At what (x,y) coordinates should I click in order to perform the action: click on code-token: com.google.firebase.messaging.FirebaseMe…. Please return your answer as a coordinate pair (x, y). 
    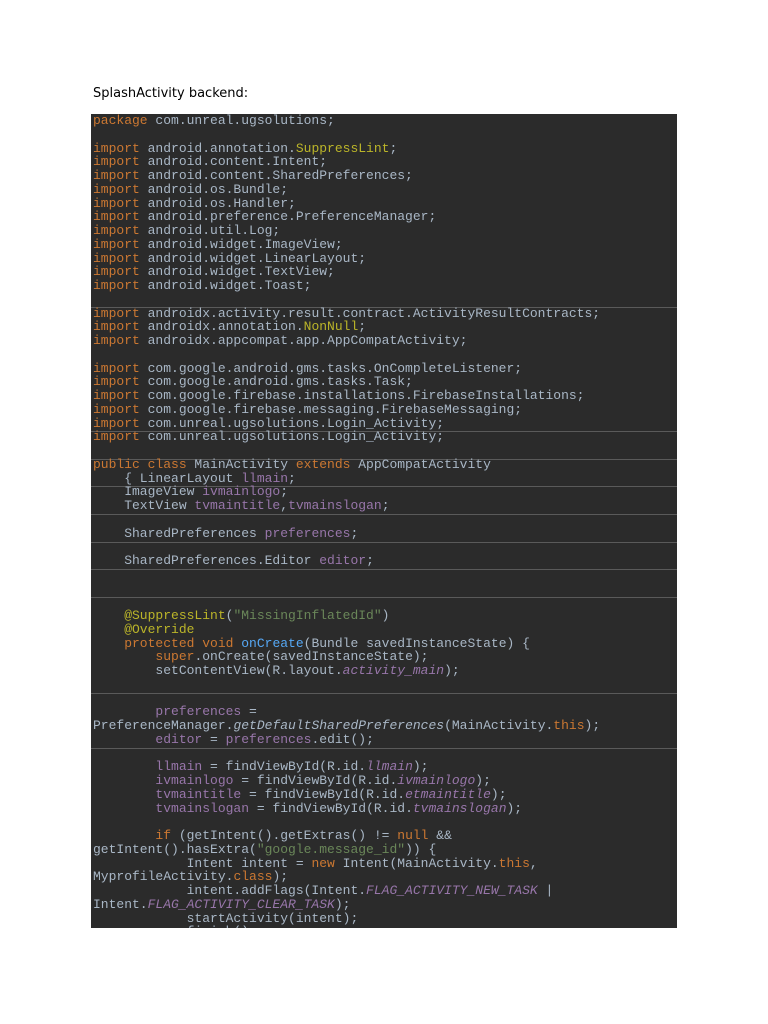
    Looking at the image, I should click on (331, 409).